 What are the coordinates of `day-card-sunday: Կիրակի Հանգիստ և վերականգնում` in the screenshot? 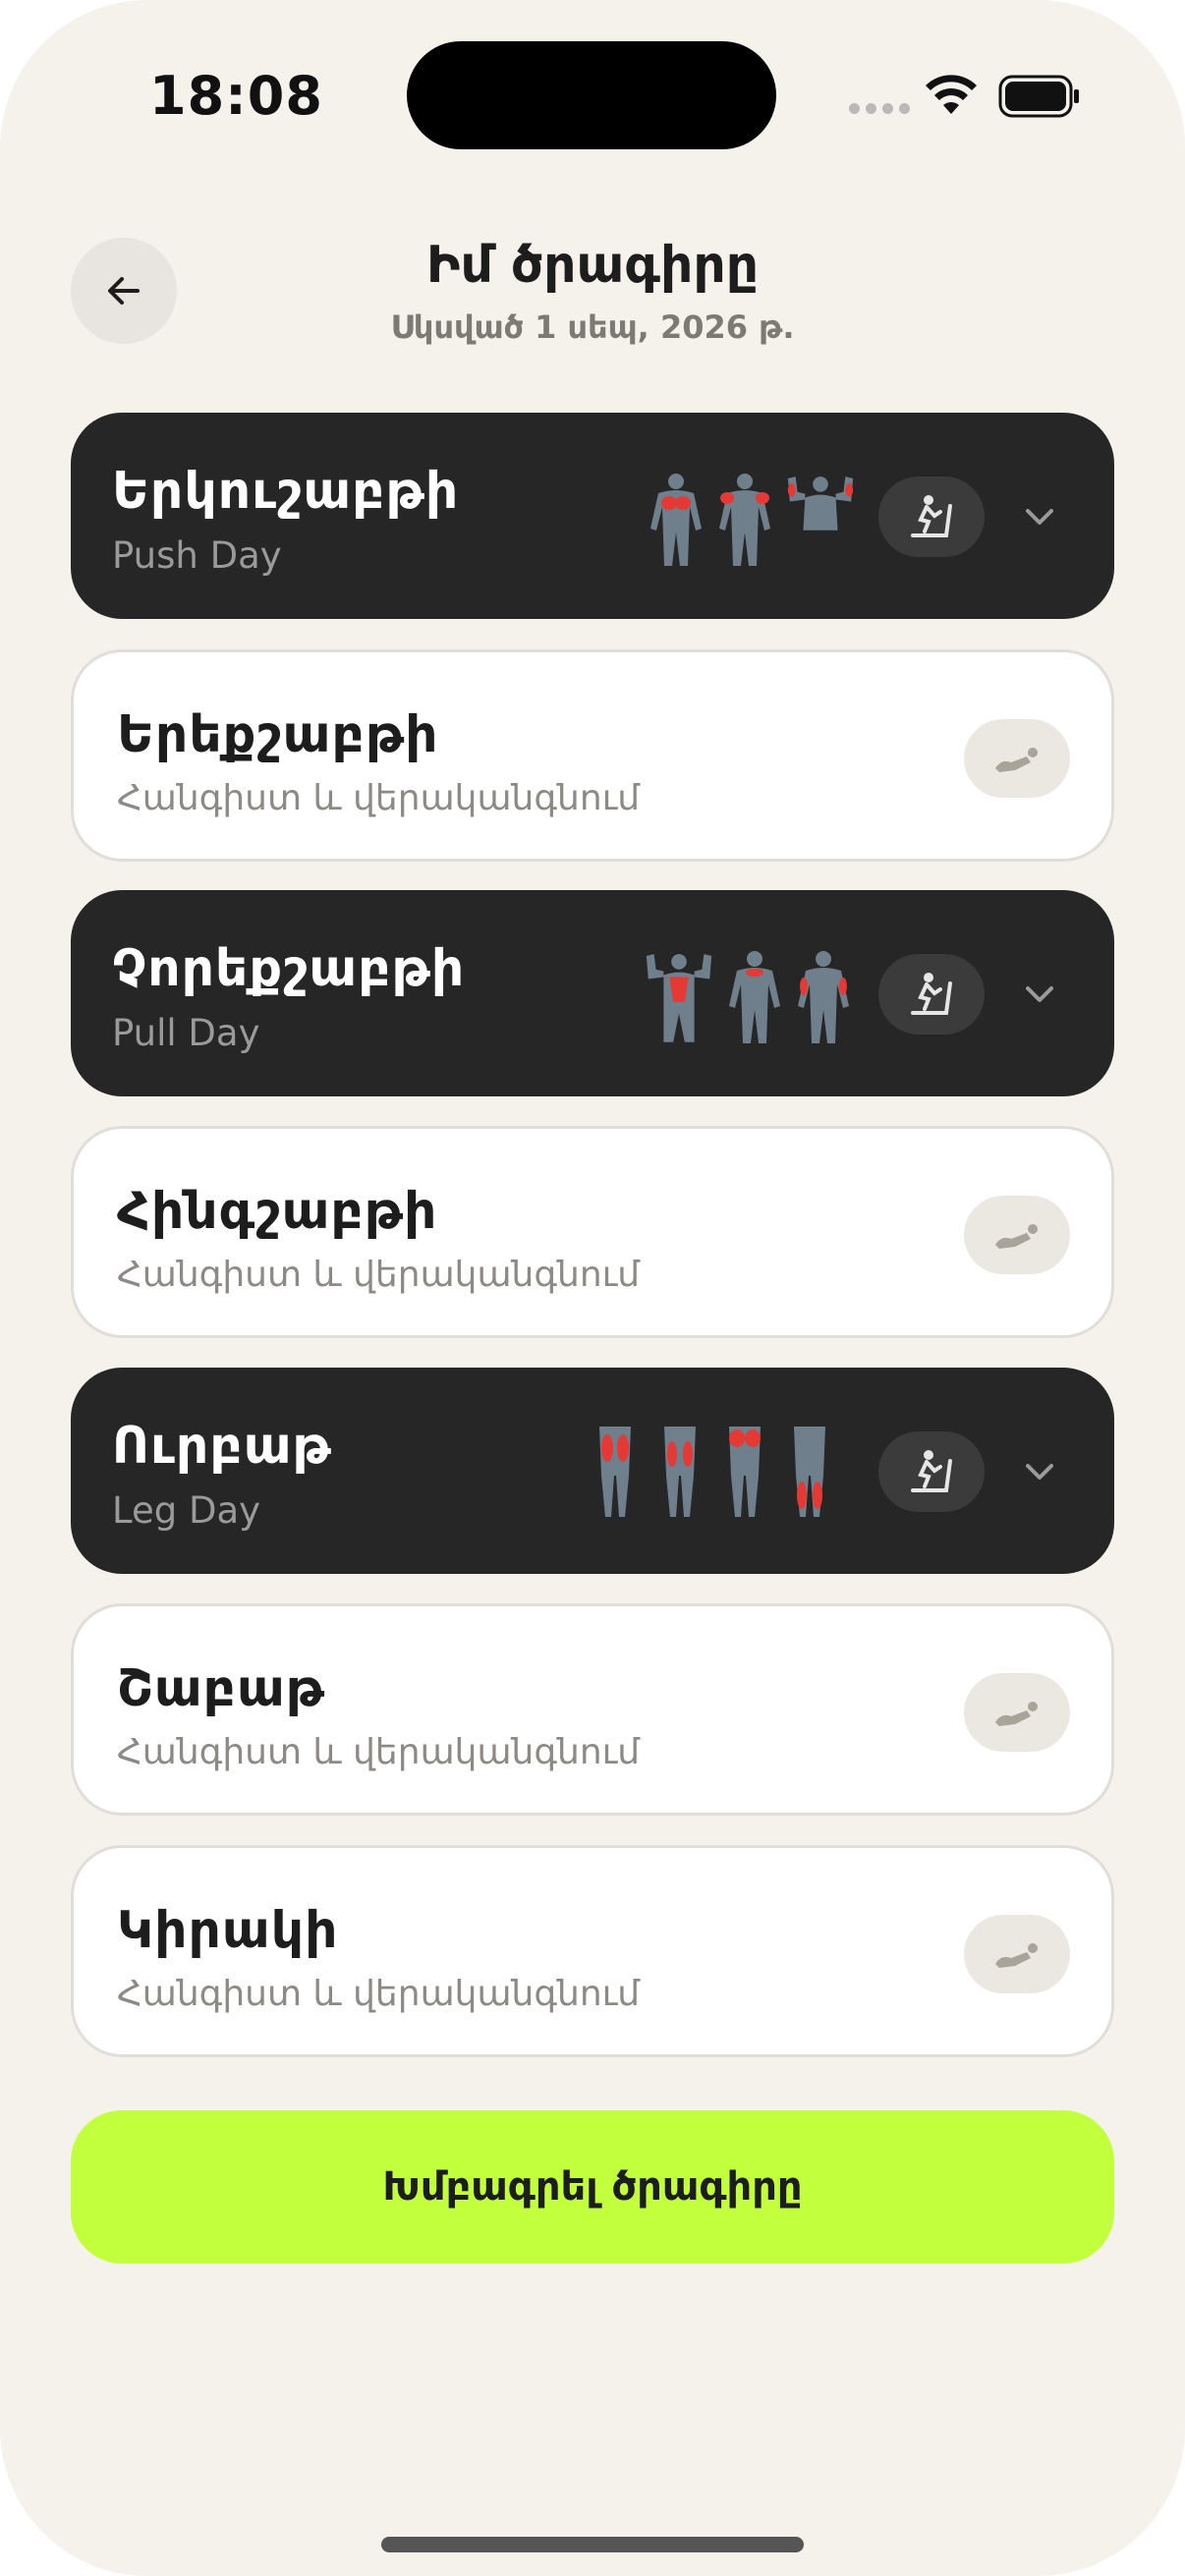 It's located at (592, 1951).